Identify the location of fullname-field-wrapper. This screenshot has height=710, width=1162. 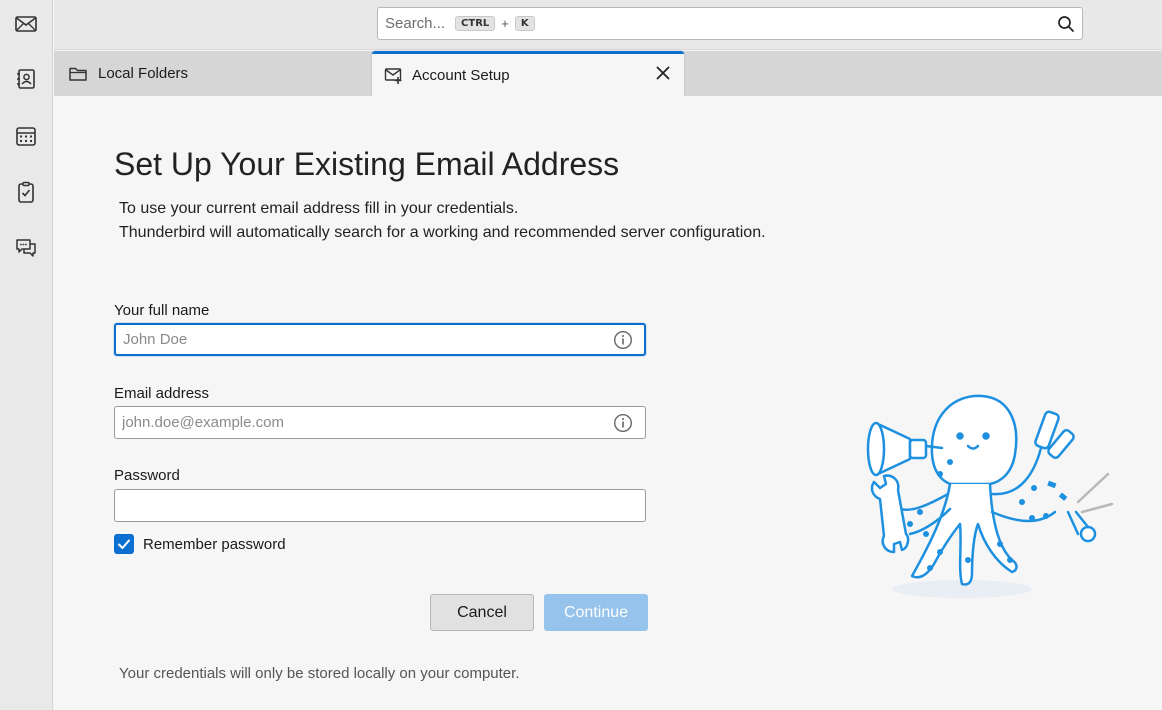
(380, 339).